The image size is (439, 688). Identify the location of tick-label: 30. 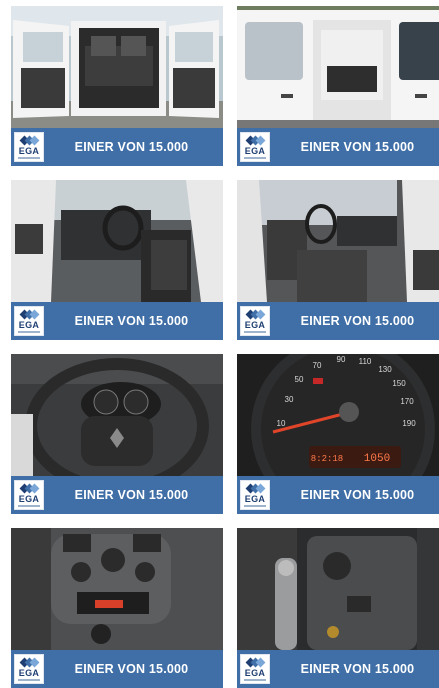
(289, 399).